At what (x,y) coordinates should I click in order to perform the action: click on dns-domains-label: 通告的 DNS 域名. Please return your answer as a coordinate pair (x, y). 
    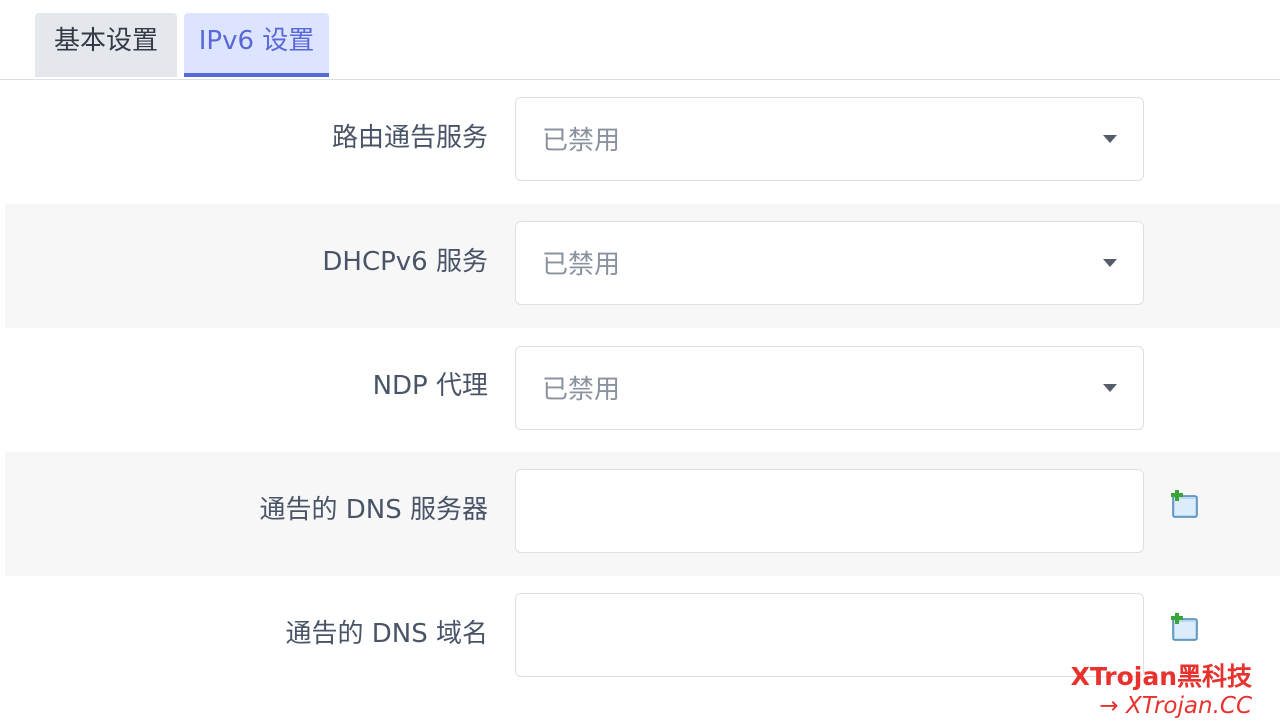
    Looking at the image, I should click on (386, 634).